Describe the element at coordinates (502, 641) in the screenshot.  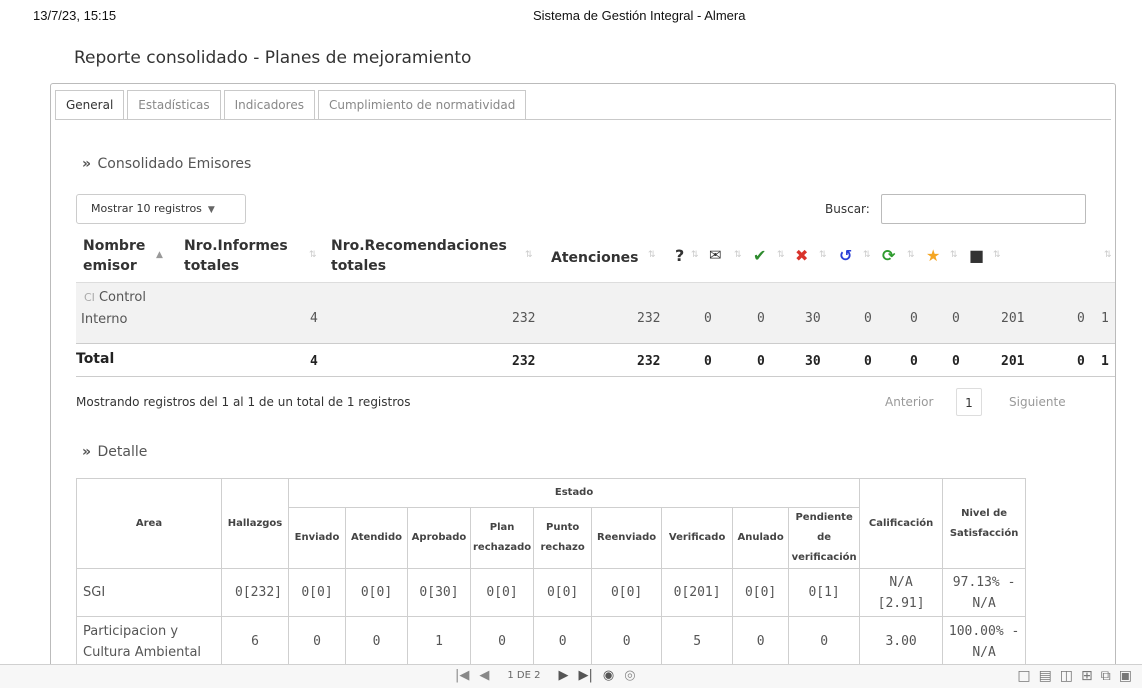
I see `cell-plan-rechazado: 0` at that location.